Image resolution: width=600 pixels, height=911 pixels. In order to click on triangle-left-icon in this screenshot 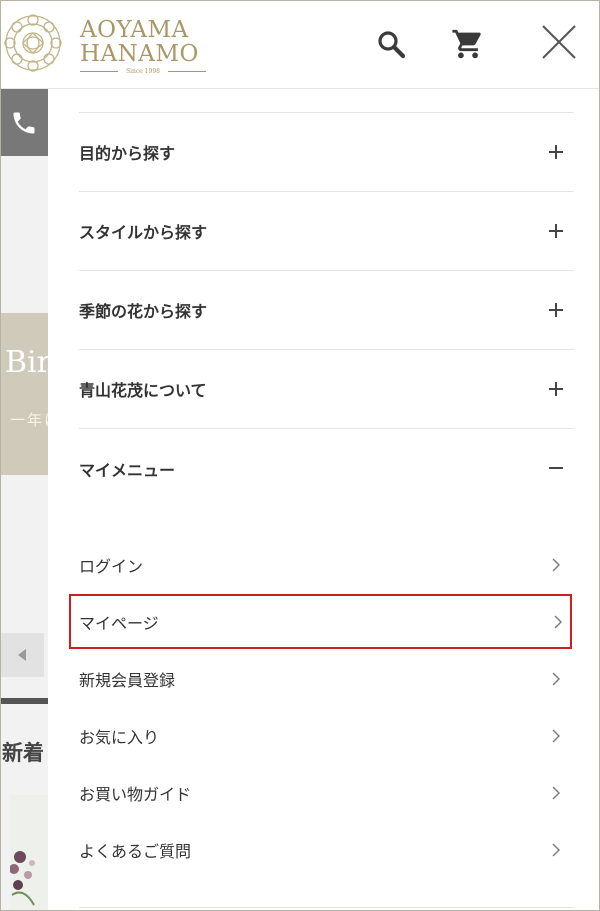, I will do `click(22, 655)`.